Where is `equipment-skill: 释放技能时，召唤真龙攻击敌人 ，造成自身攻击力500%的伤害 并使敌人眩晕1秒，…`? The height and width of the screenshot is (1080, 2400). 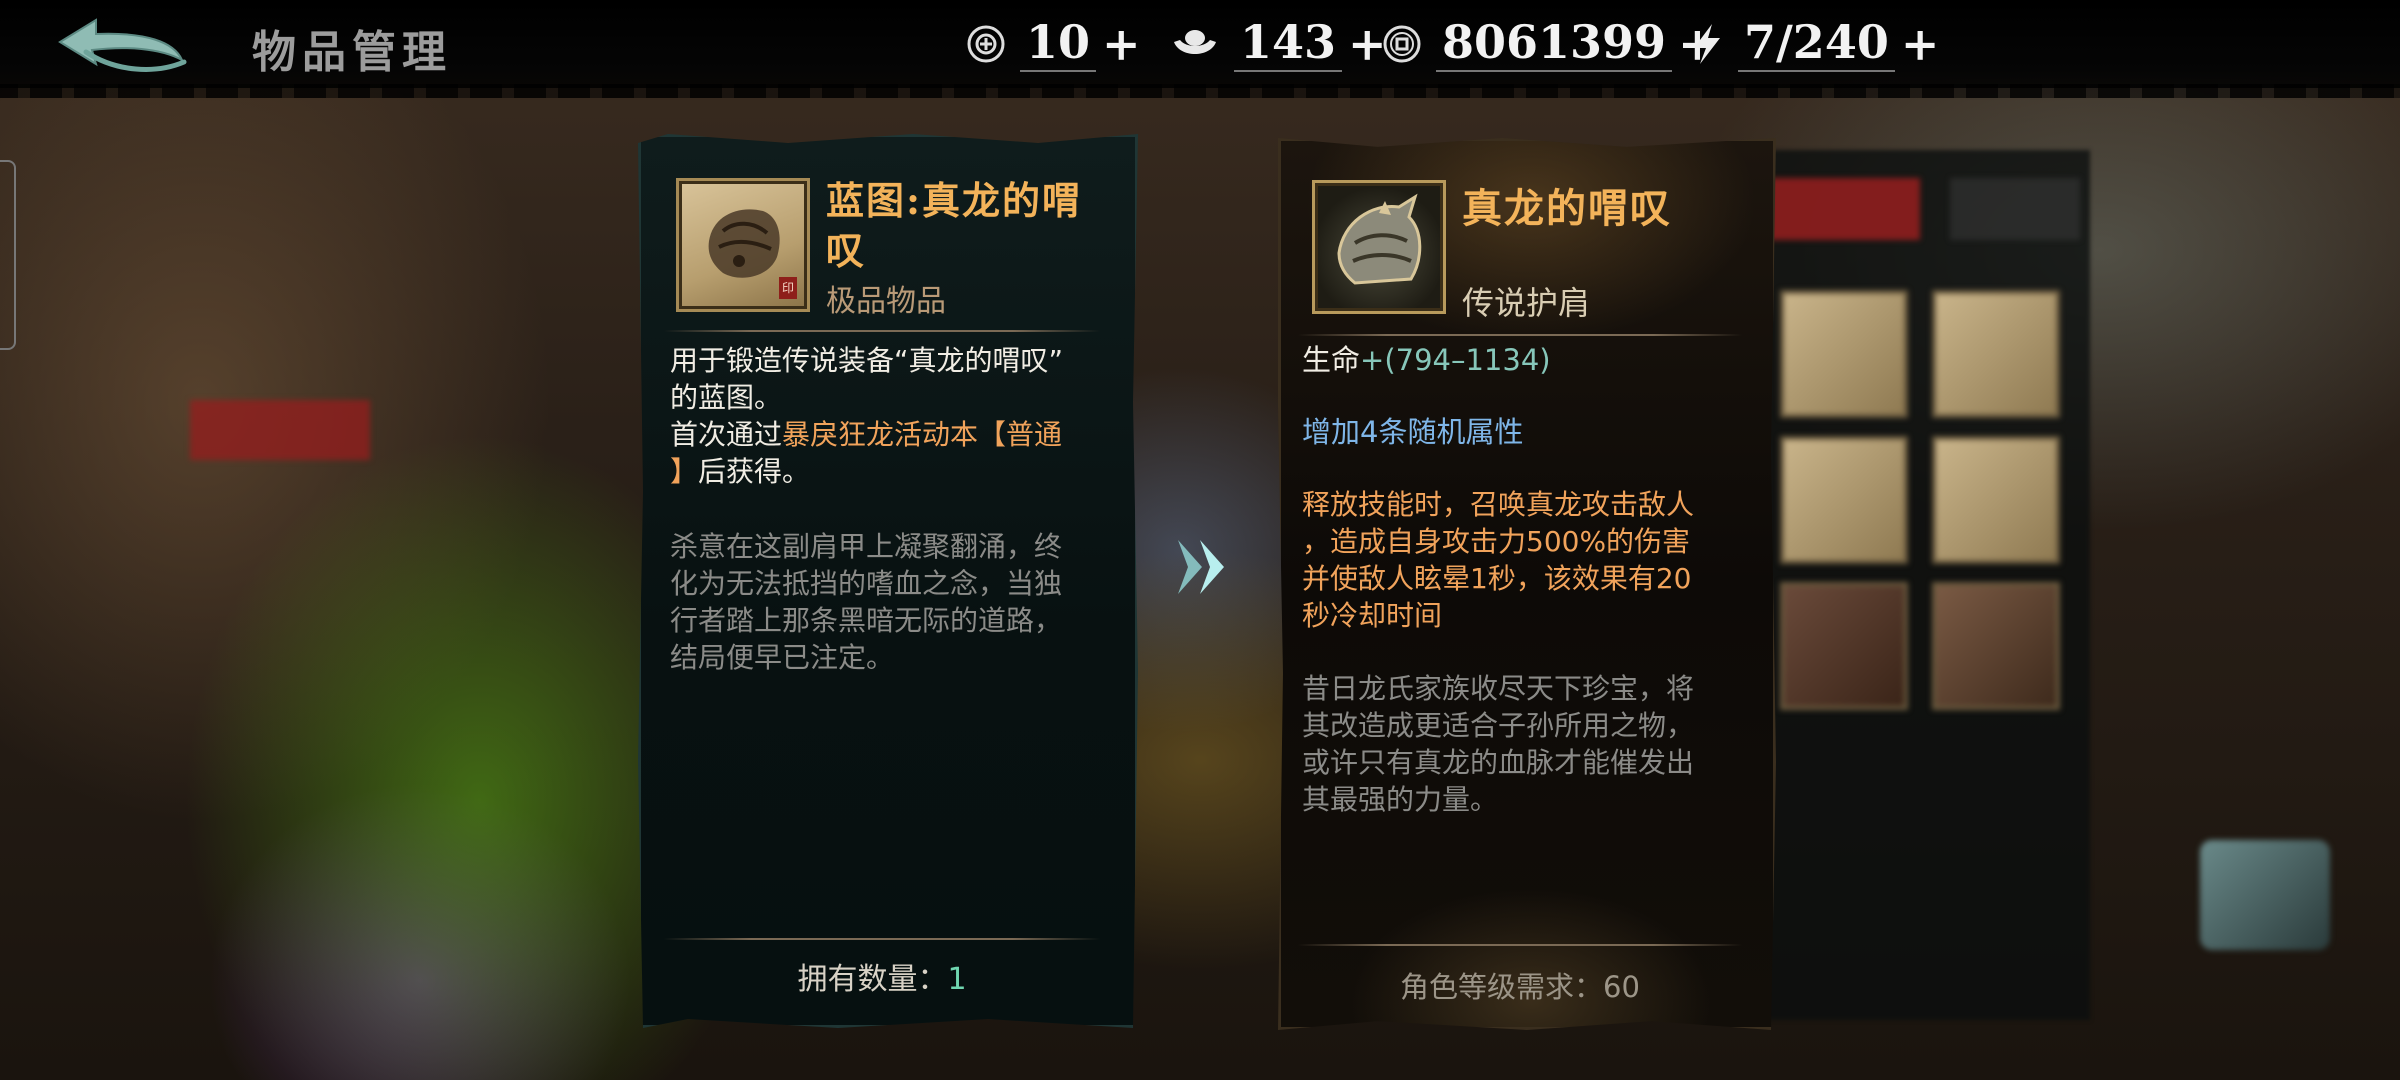
equipment-skill: 释放技能时，召唤真龙攻击敌人 ，造成自身攻击力500%的伤害 并使敌人眩晕1秒，… is located at coordinates (1527, 560).